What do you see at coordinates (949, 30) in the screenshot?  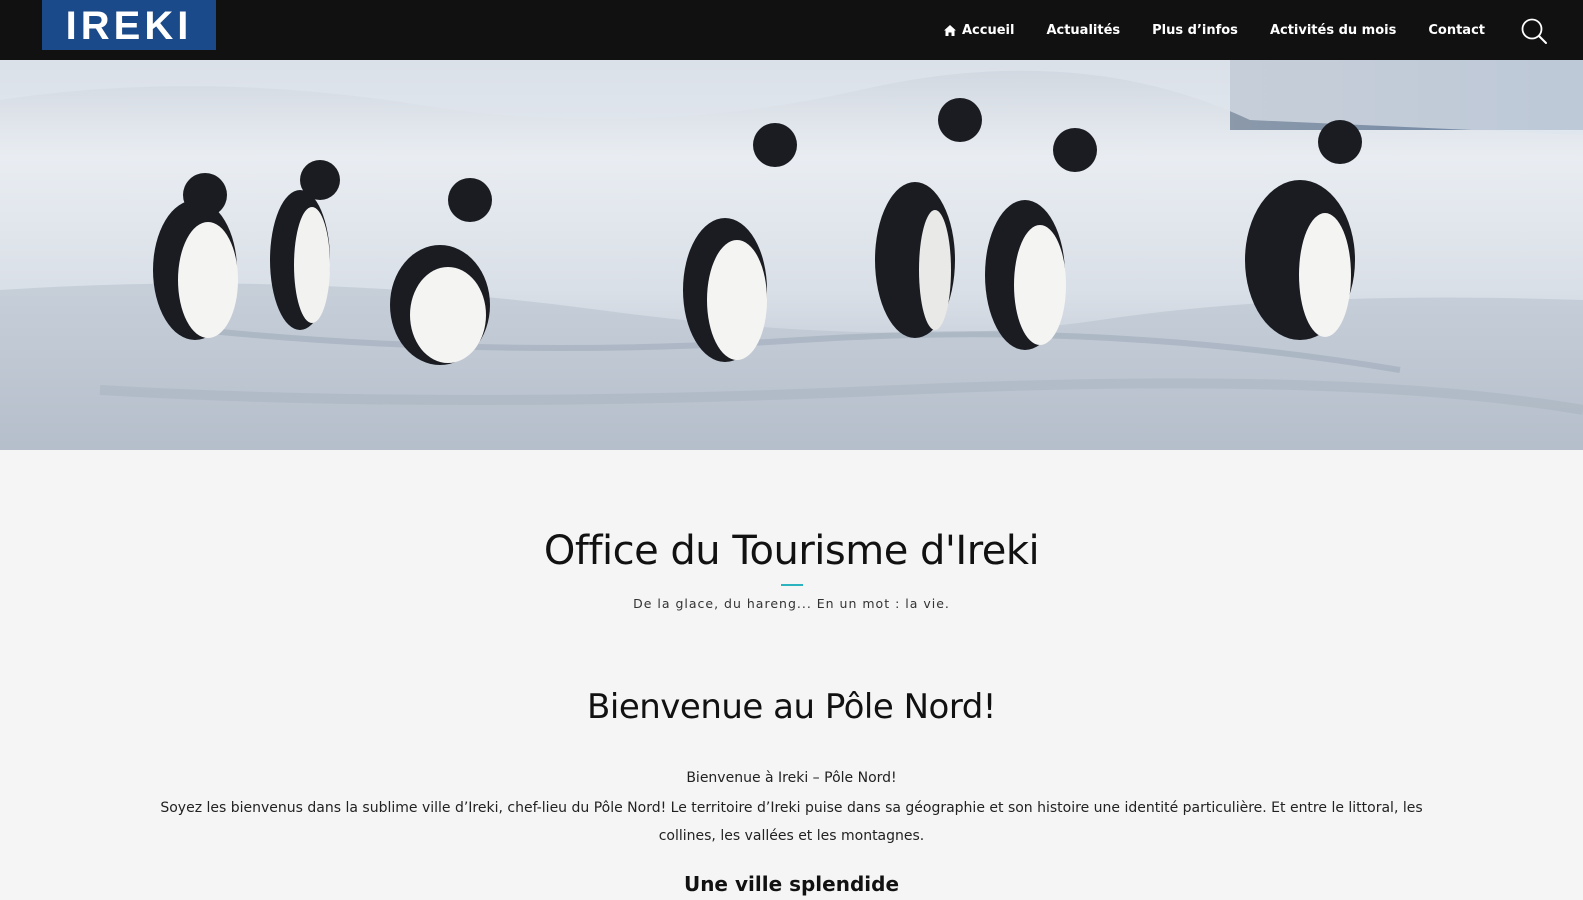 I see `home-icon` at bounding box center [949, 30].